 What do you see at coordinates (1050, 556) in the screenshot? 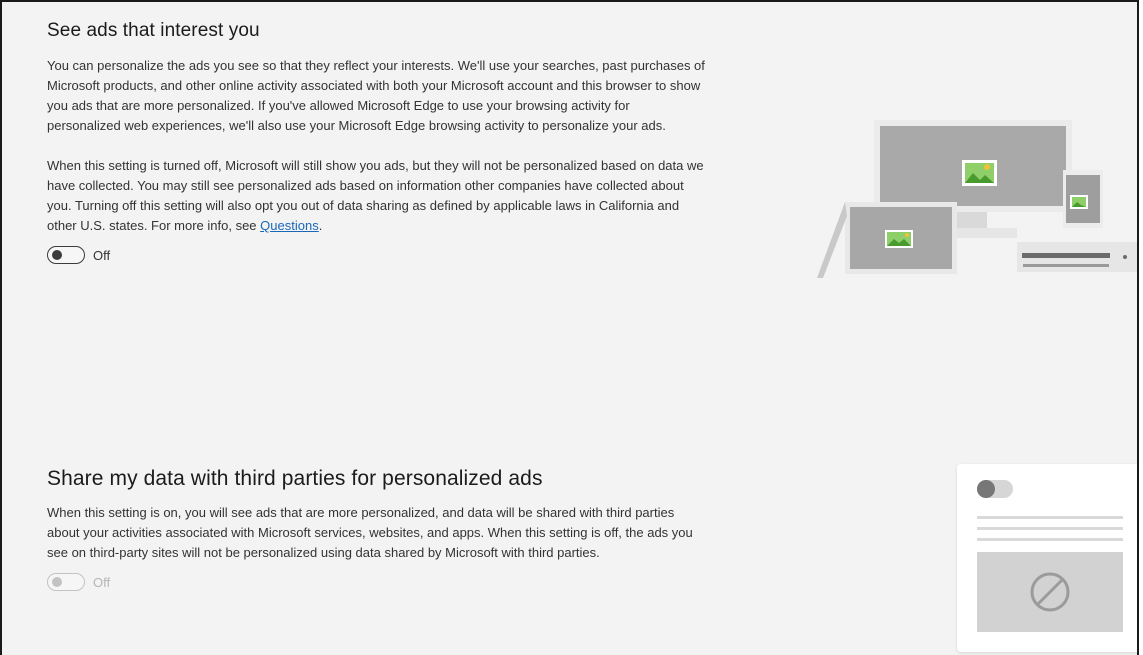
I see `card-graphic` at bounding box center [1050, 556].